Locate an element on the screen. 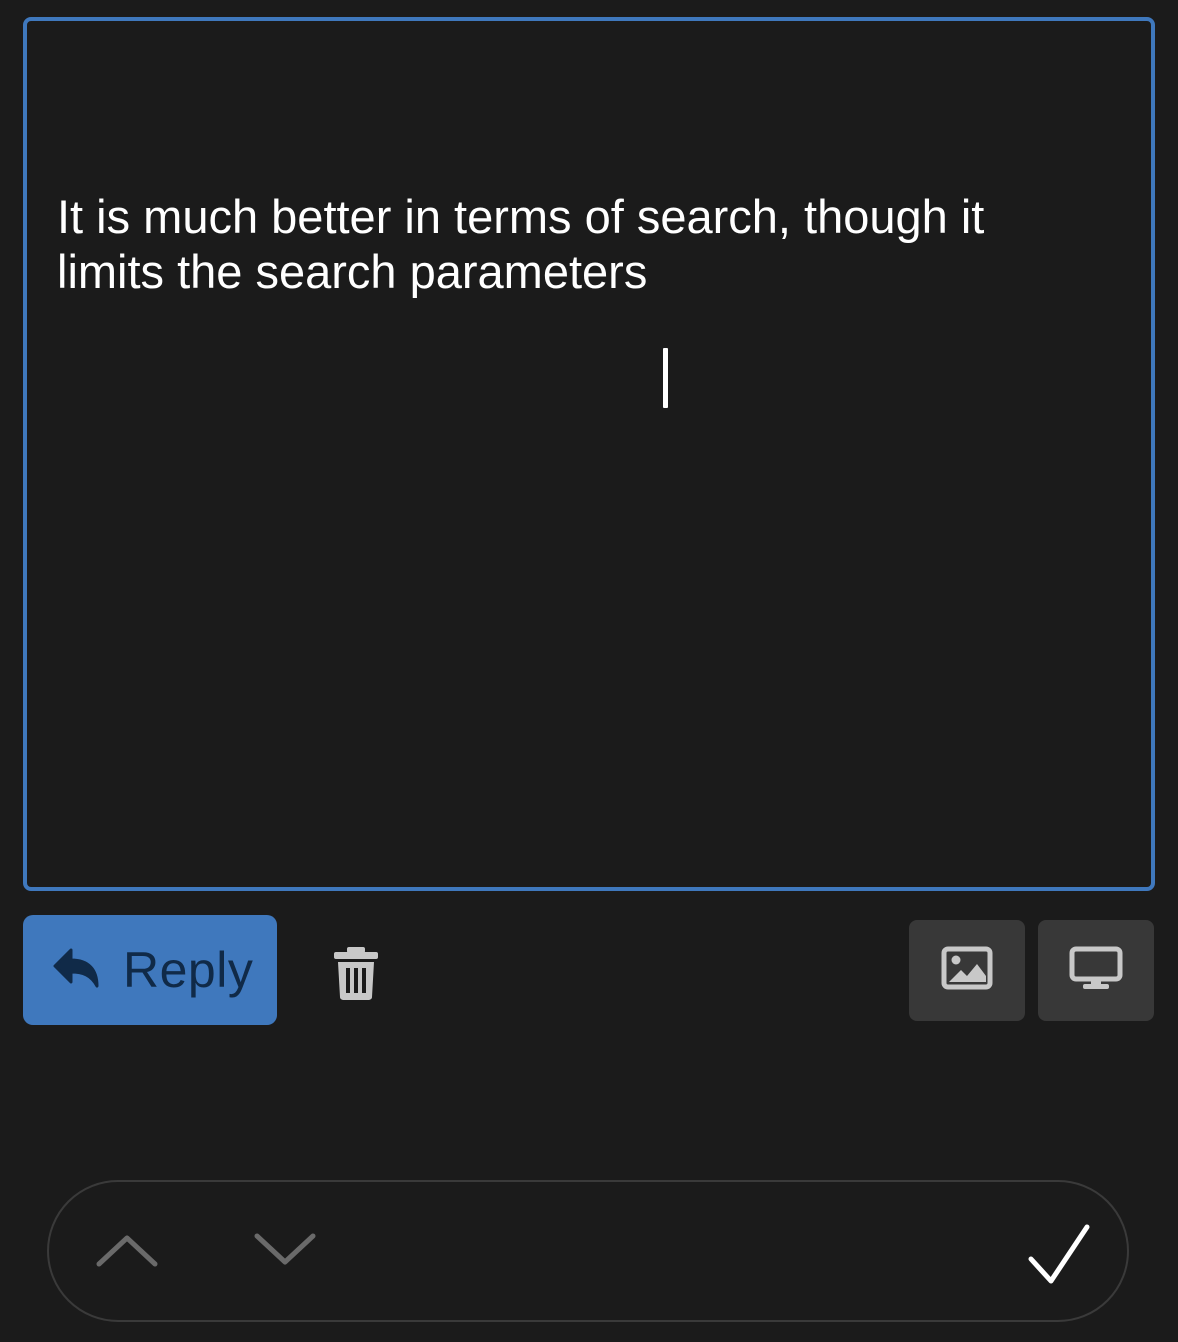 This screenshot has width=1178, height=1342. trash-icon is located at coordinates (356, 976).